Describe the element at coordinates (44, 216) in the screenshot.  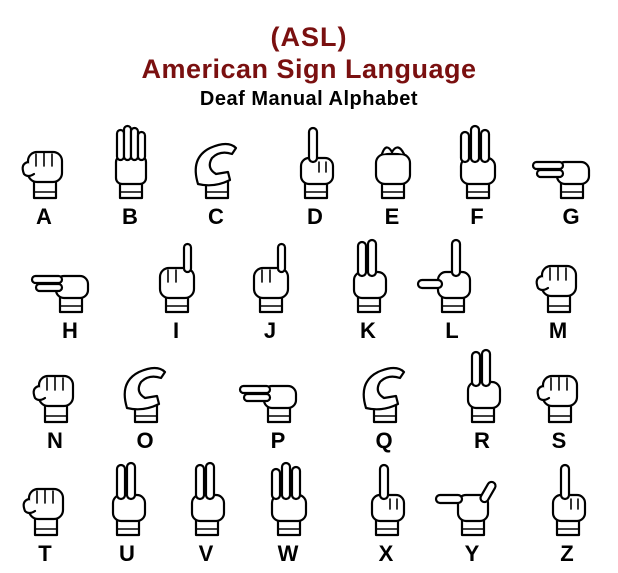
I see `sign-letter-label: A` at that location.